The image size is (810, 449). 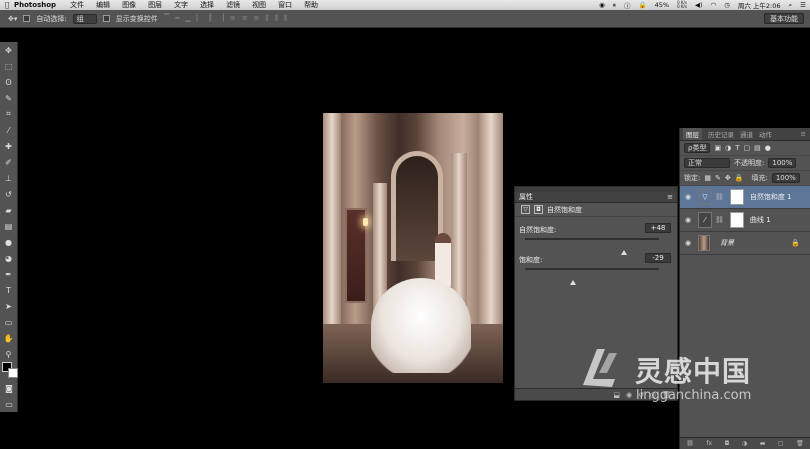 I want to click on filter-adjust-icon: ◑, so click(x=728, y=148).